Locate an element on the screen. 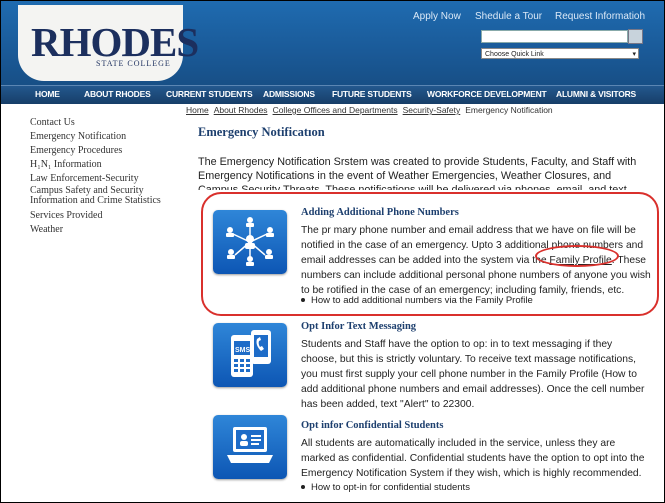 This screenshot has height=503, width=665. apply-now-link: Apply Now is located at coordinates (437, 16).